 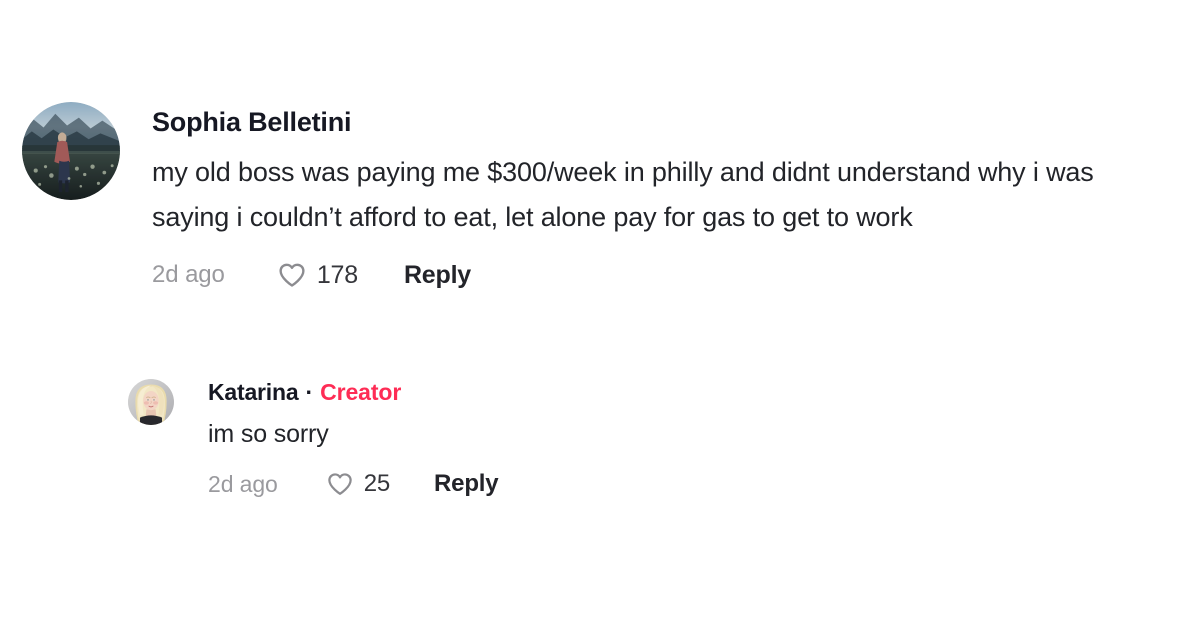 I want to click on comment-meta: 2d ago 178 Reply, so click(x=667, y=275).